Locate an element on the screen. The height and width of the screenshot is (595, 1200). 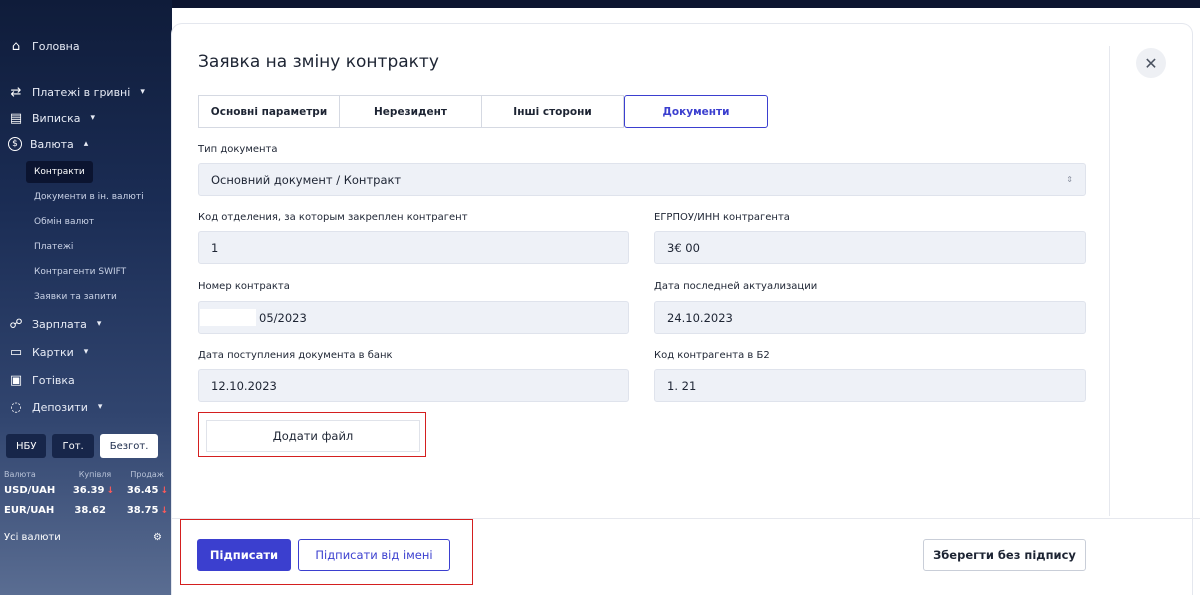
edrpou-label: ЕГРПОУ/ИНН контрагента is located at coordinates (722, 217).